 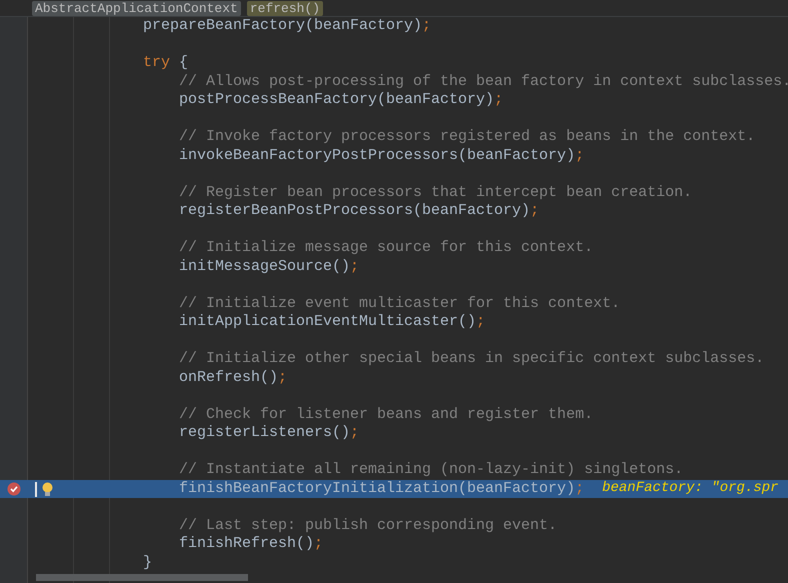 What do you see at coordinates (435, 193) in the screenshot?
I see `code-comment: // Register bean processors that intercept bean creation.` at bounding box center [435, 193].